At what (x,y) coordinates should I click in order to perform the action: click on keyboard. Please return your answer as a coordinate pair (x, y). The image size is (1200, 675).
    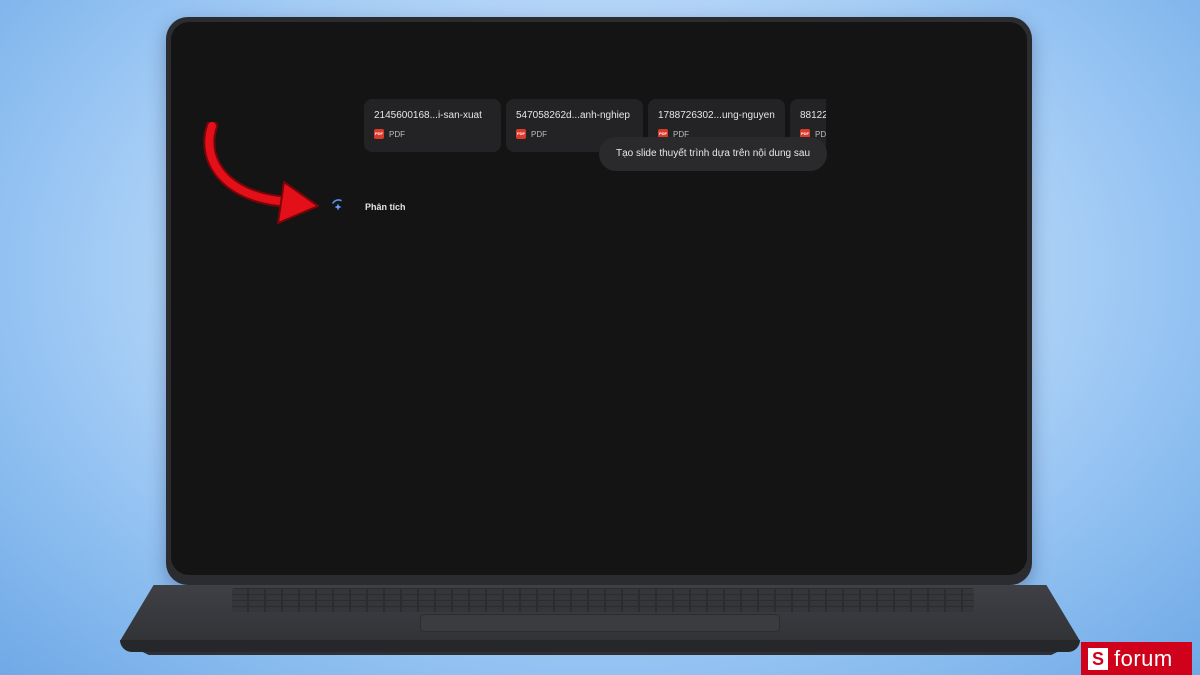
    Looking at the image, I should click on (603, 600).